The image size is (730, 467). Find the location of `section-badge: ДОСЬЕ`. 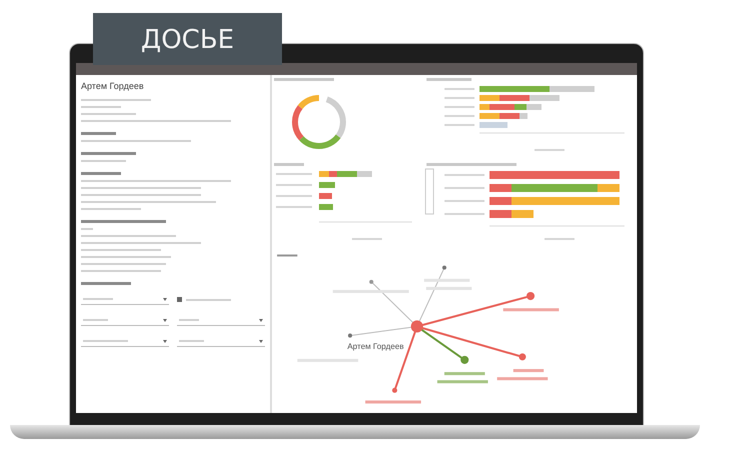

section-badge: ДОСЬЕ is located at coordinates (187, 39).